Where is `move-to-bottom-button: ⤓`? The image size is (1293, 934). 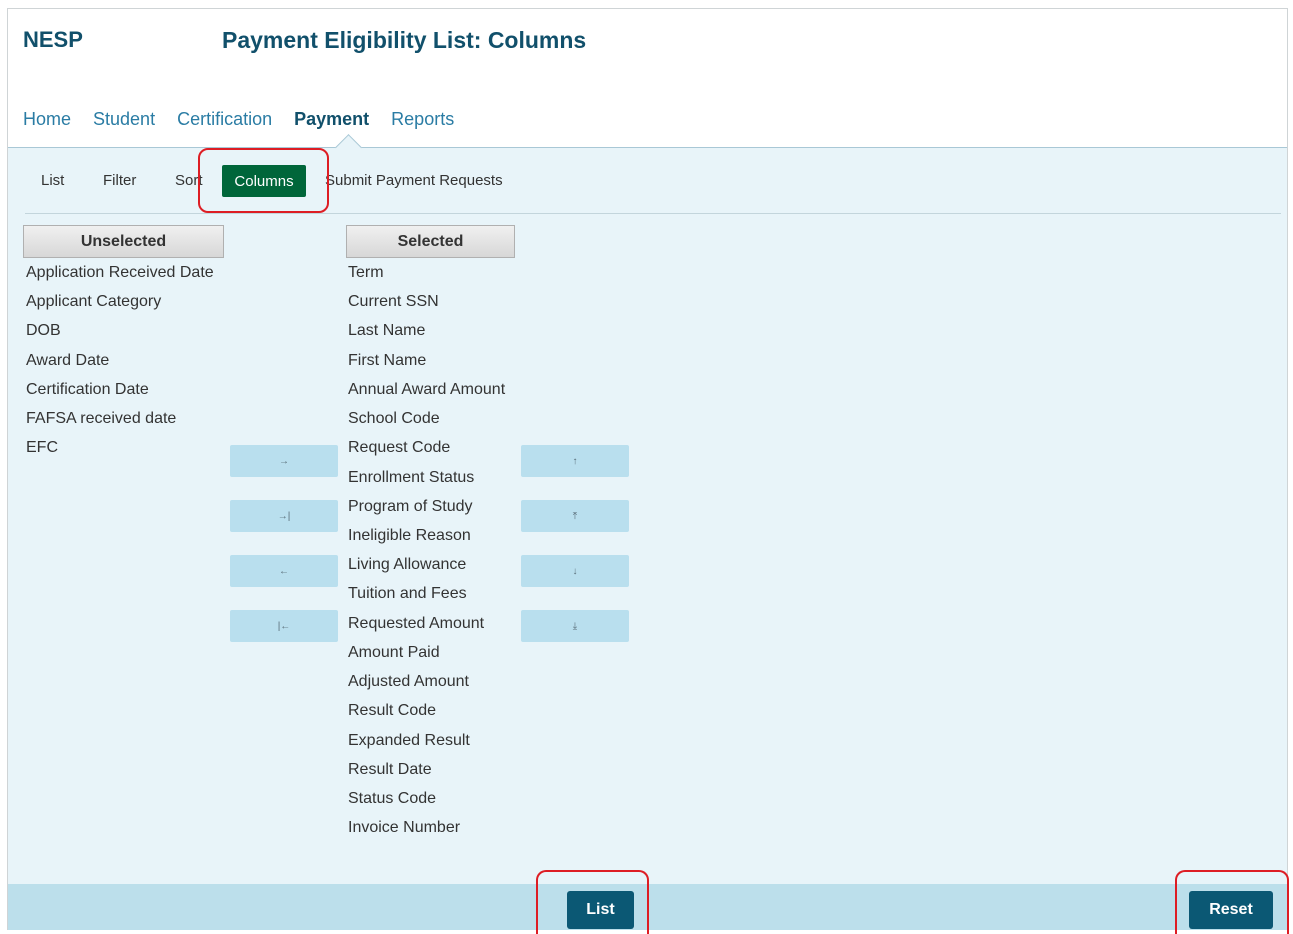 move-to-bottom-button: ⤓ is located at coordinates (575, 626).